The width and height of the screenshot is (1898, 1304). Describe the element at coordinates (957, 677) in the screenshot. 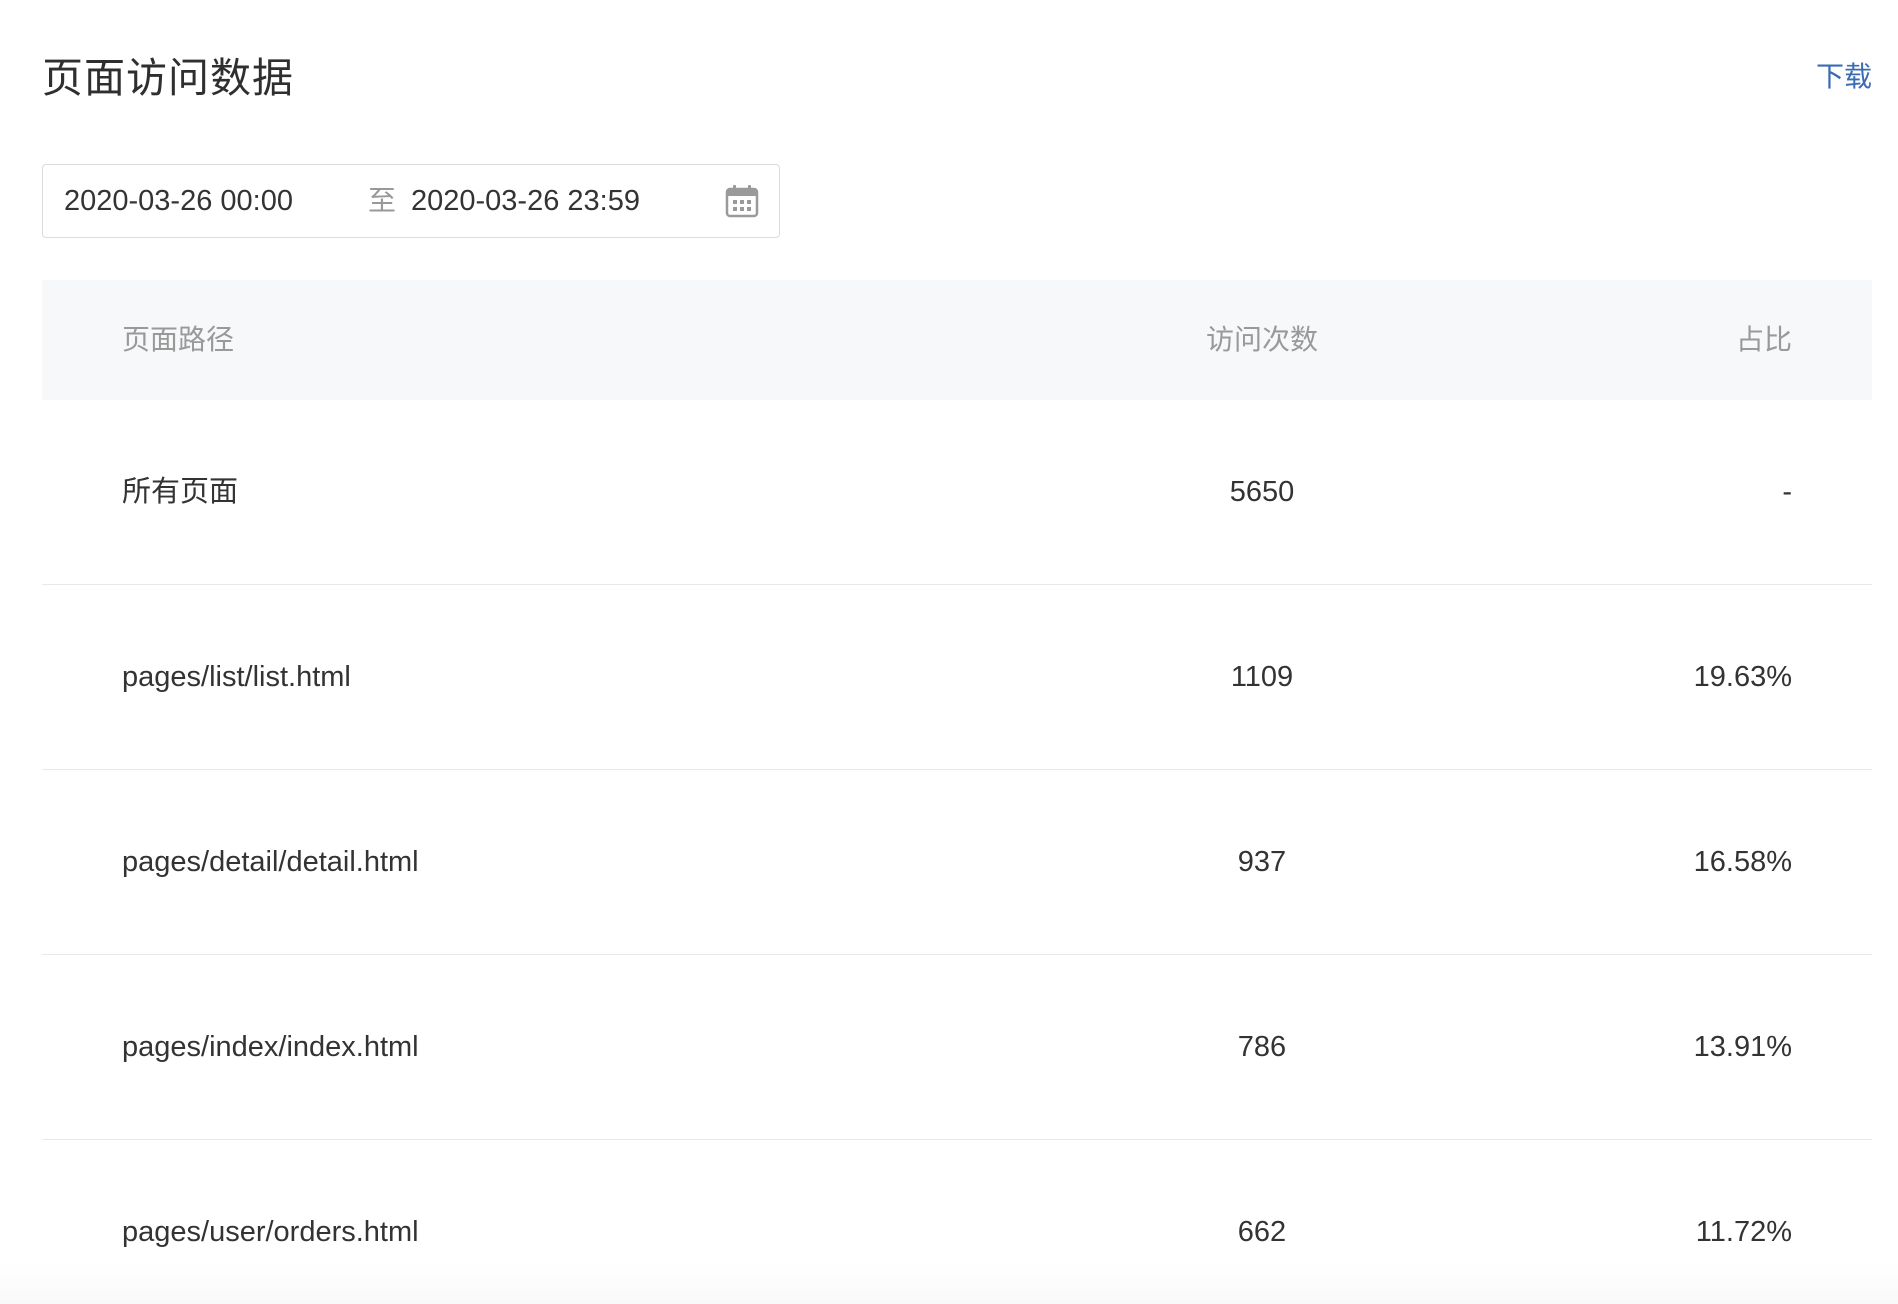

I see `table-row: pages/list/list.html 1109 19.63%` at that location.